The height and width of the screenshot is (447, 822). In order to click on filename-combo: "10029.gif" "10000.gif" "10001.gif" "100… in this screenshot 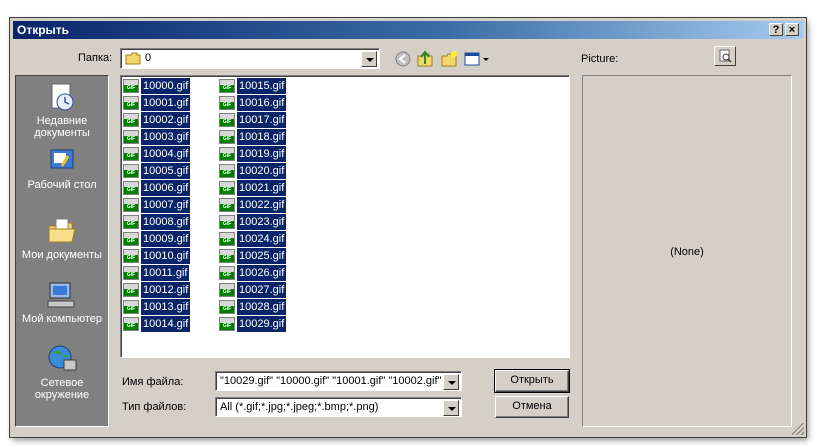, I will do `click(338, 381)`.